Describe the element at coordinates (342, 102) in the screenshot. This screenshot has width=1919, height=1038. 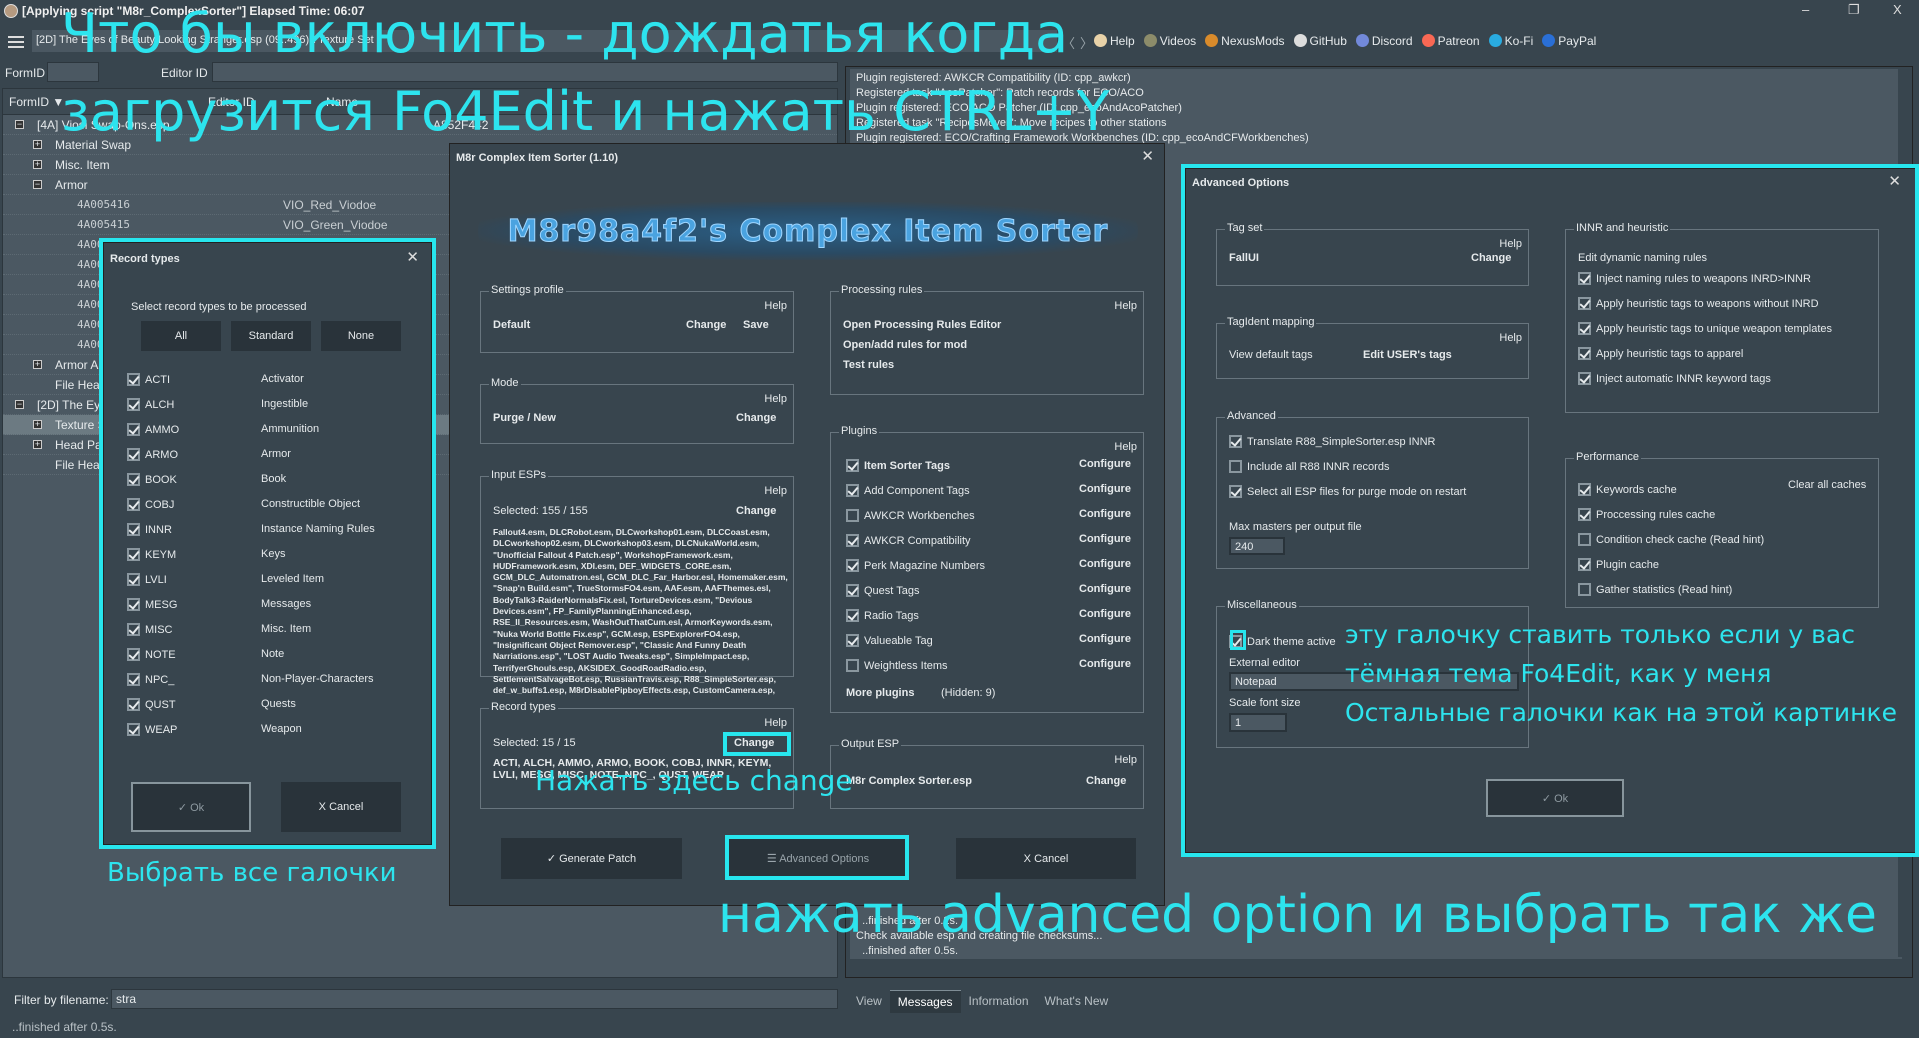
I see `column-name: Name` at that location.